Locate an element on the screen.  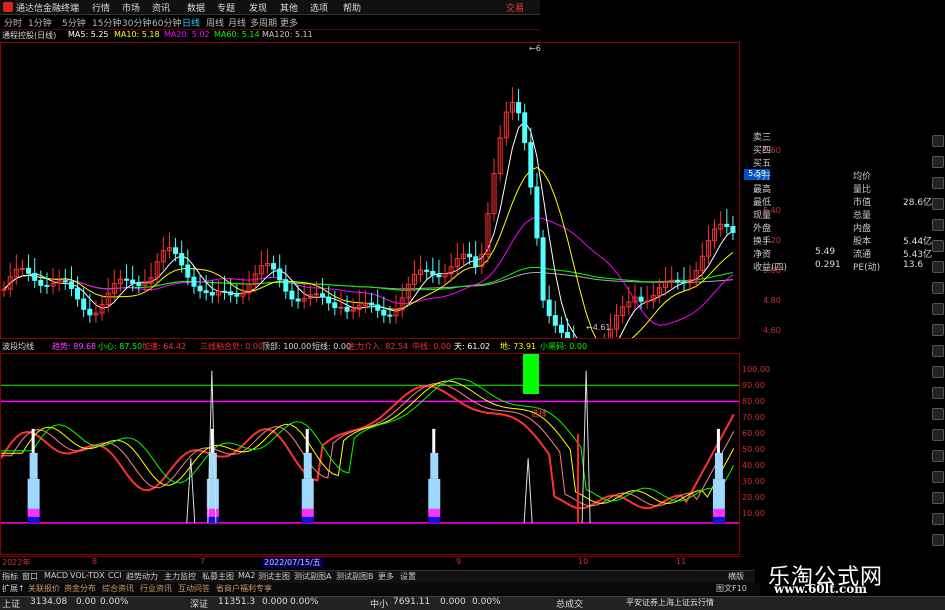
indicator-name: 波段均线 is located at coordinates (18, 346).